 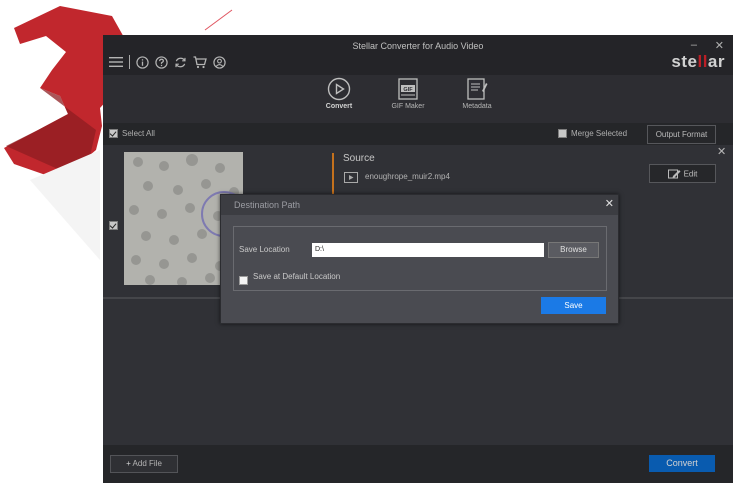 What do you see at coordinates (218, 20) in the screenshot?
I see `decorative-line` at bounding box center [218, 20].